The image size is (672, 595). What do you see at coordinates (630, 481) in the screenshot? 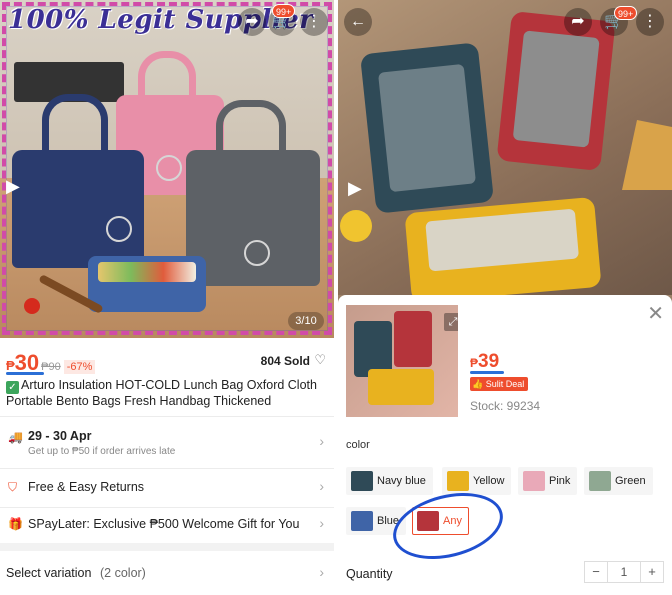
I see `option-label: Green` at bounding box center [630, 481].